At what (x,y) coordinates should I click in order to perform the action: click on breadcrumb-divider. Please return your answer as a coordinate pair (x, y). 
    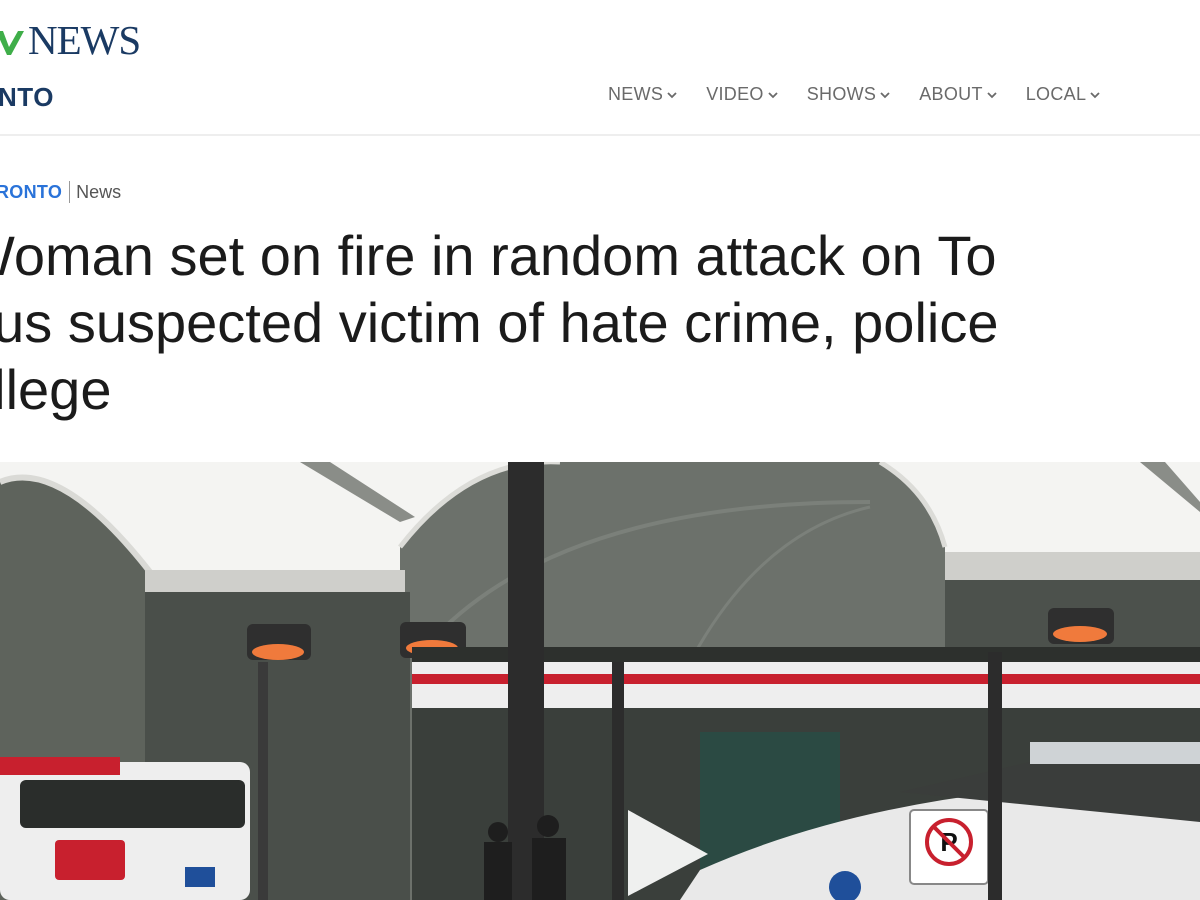
    Looking at the image, I should click on (70, 192).